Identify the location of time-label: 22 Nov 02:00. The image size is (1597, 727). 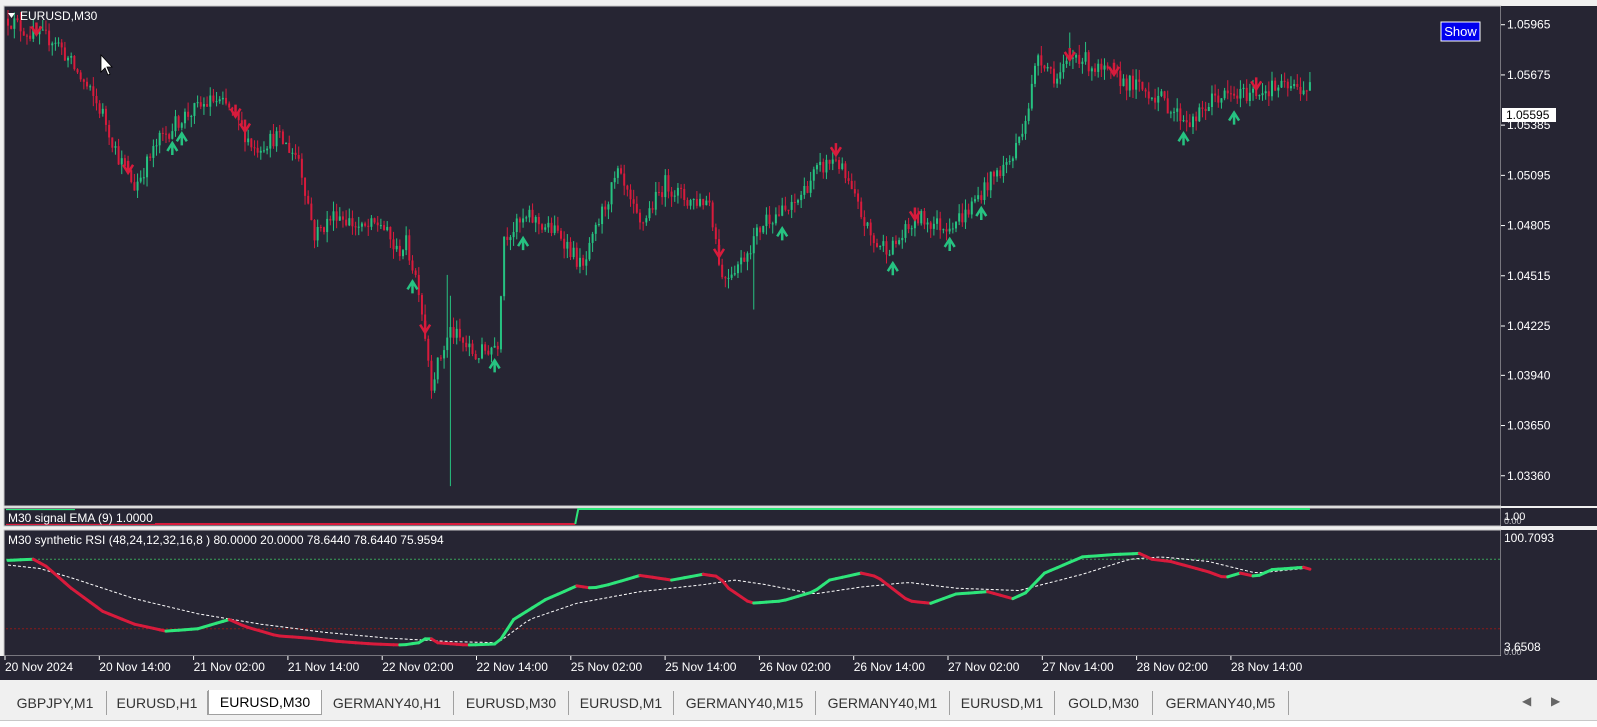
(418, 667).